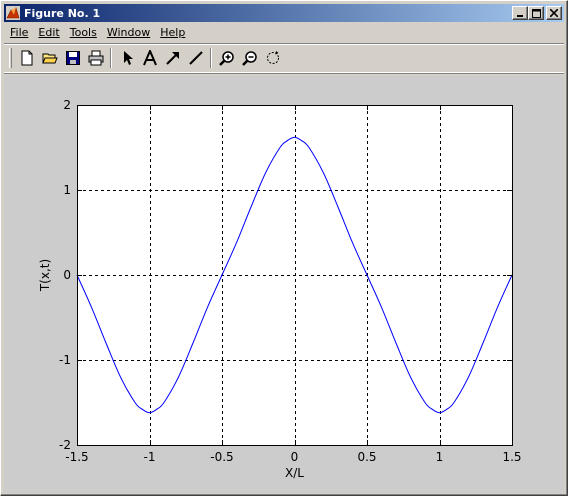 This screenshot has height=496, width=568. I want to click on open-file-button, so click(49, 58).